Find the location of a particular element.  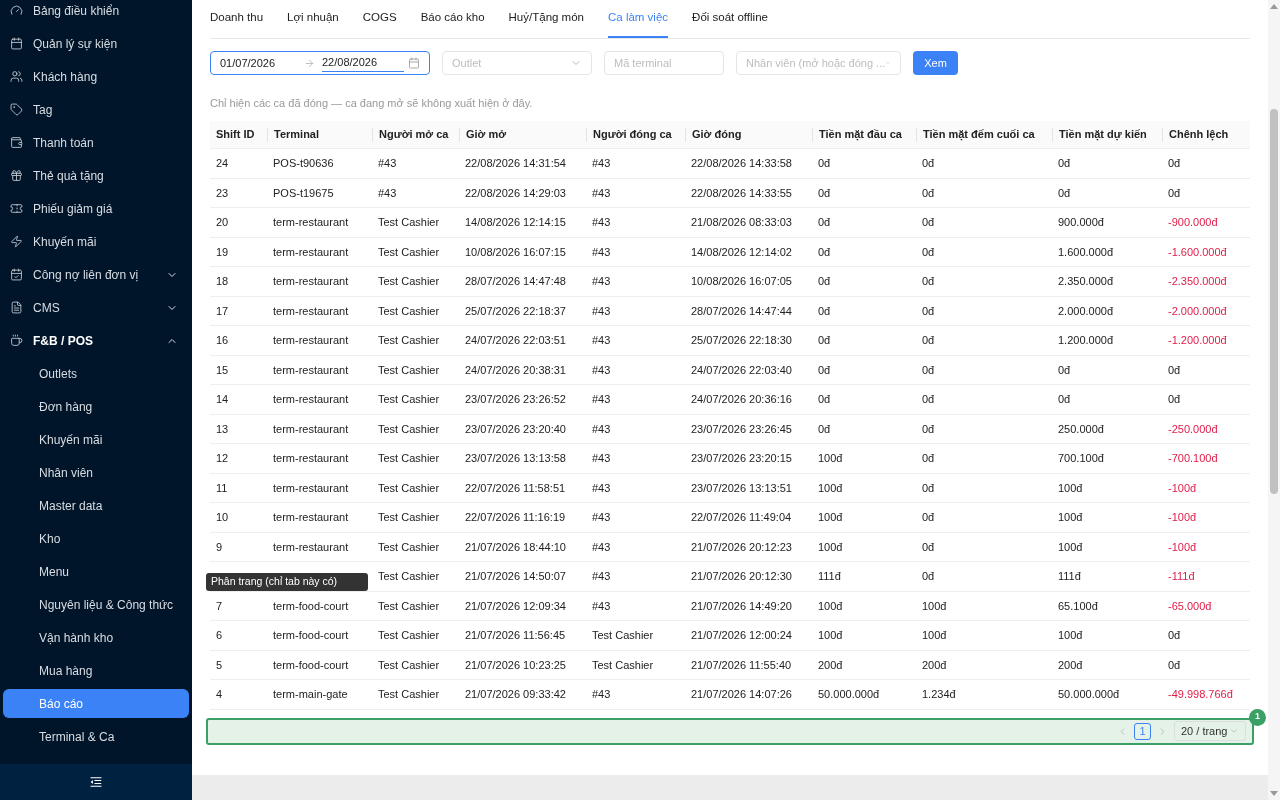

gauge-icon is located at coordinates (16, 10).